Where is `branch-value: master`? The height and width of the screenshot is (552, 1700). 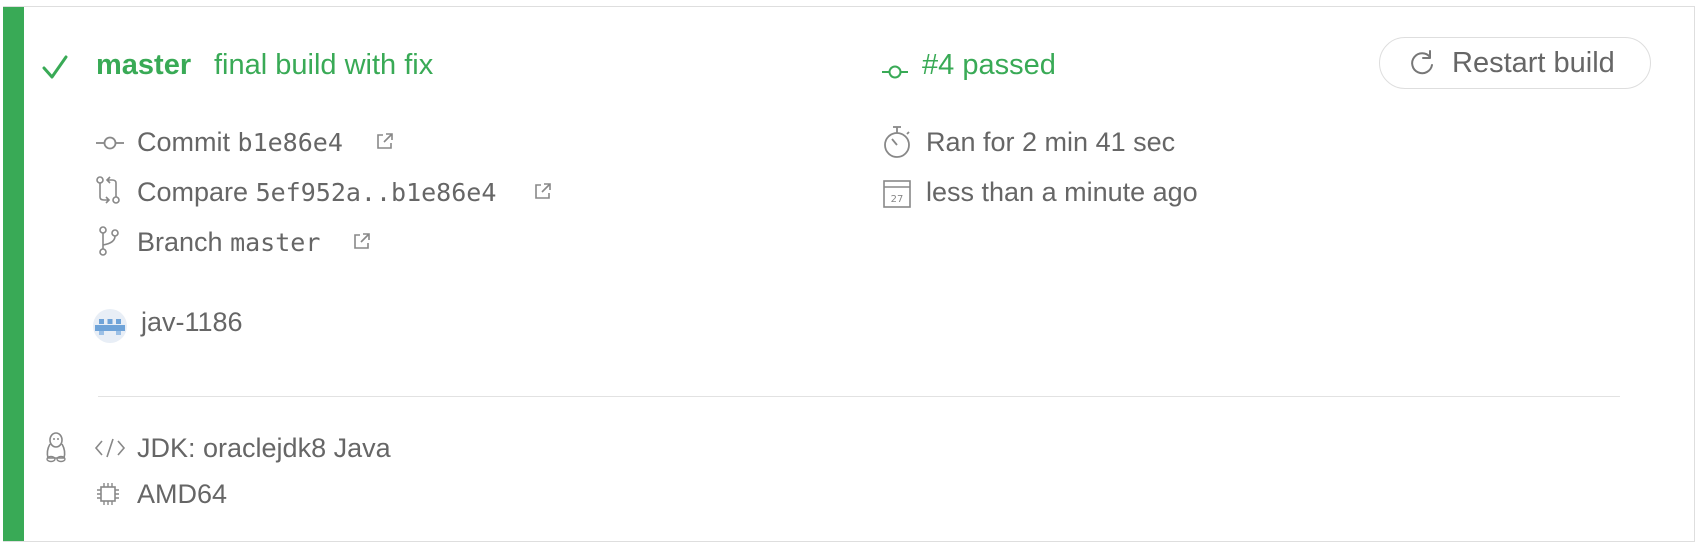
branch-value: master is located at coordinates (275, 242).